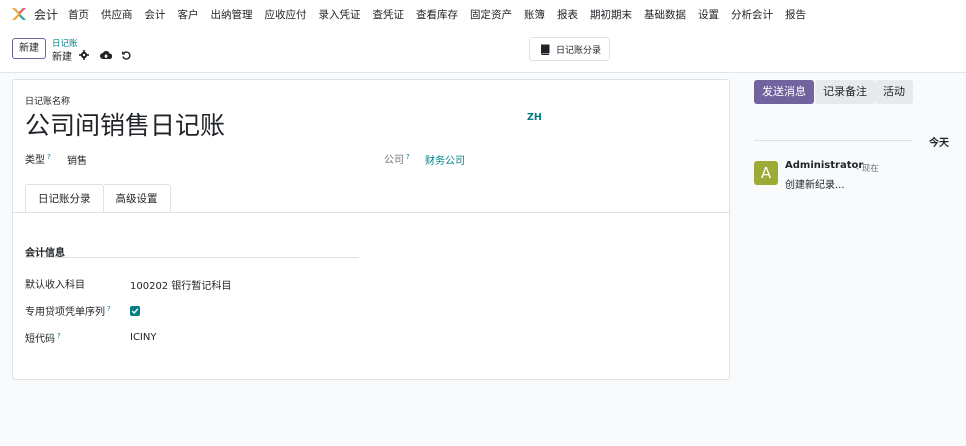  I want to click on nav-item-analytic: 分析会计, so click(752, 14).